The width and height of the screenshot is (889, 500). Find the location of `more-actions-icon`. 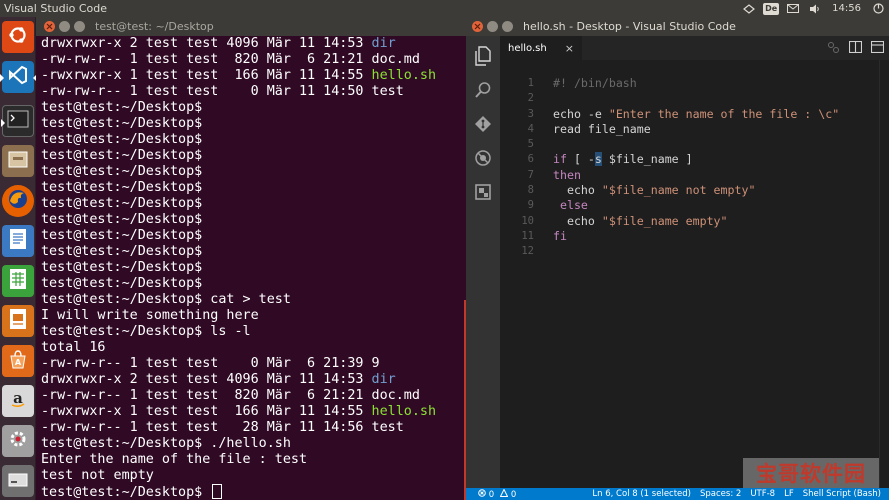

more-actions-icon is located at coordinates (877, 47).